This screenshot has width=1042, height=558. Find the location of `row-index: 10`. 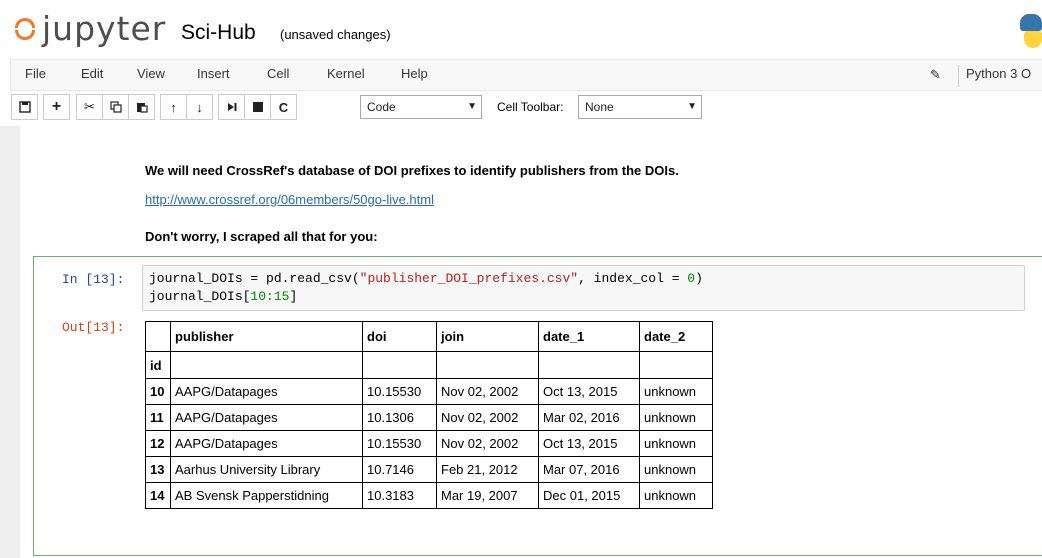

row-index: 10 is located at coordinates (158, 391).